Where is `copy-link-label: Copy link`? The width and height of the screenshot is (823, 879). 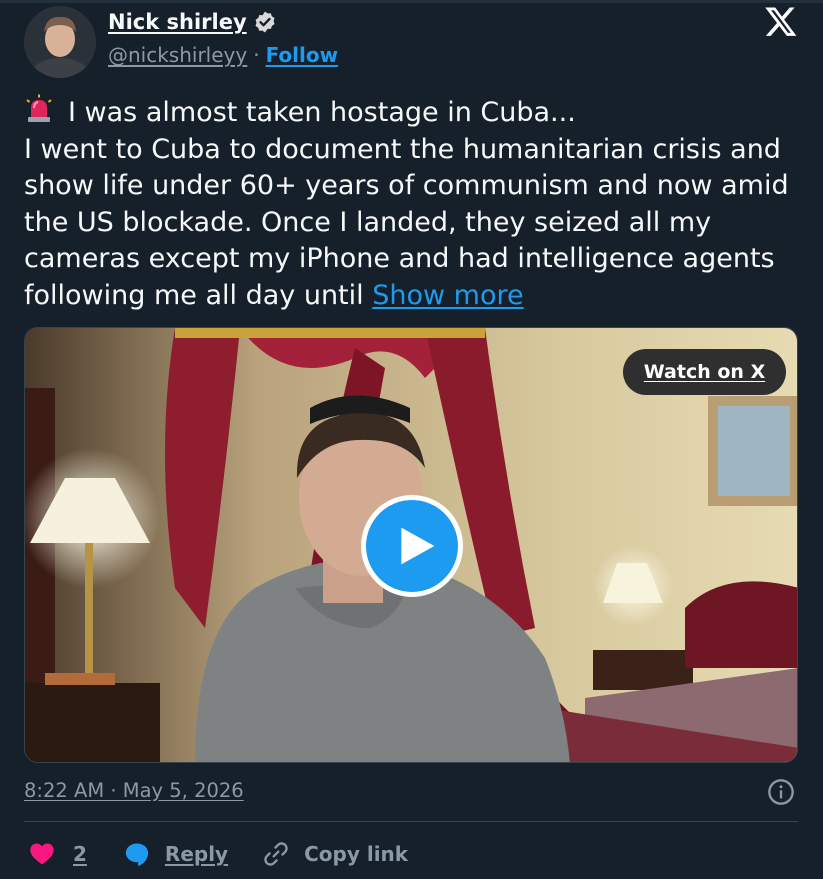 copy-link-label: Copy link is located at coordinates (356, 854).